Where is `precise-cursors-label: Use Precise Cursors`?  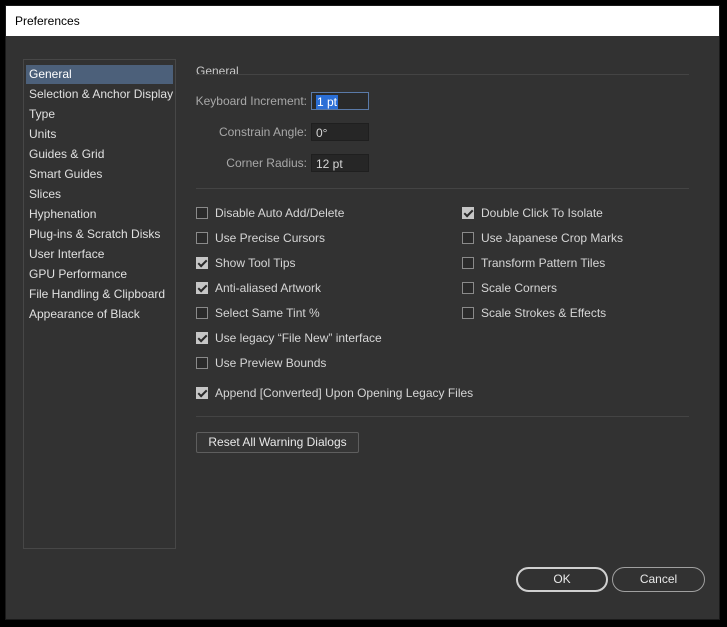
precise-cursors-label: Use Precise Cursors is located at coordinates (270, 238).